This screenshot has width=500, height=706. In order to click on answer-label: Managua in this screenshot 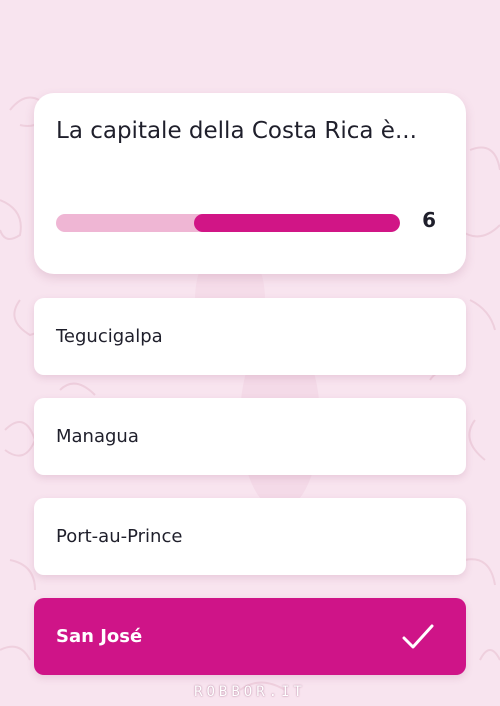, I will do `click(97, 436)`.